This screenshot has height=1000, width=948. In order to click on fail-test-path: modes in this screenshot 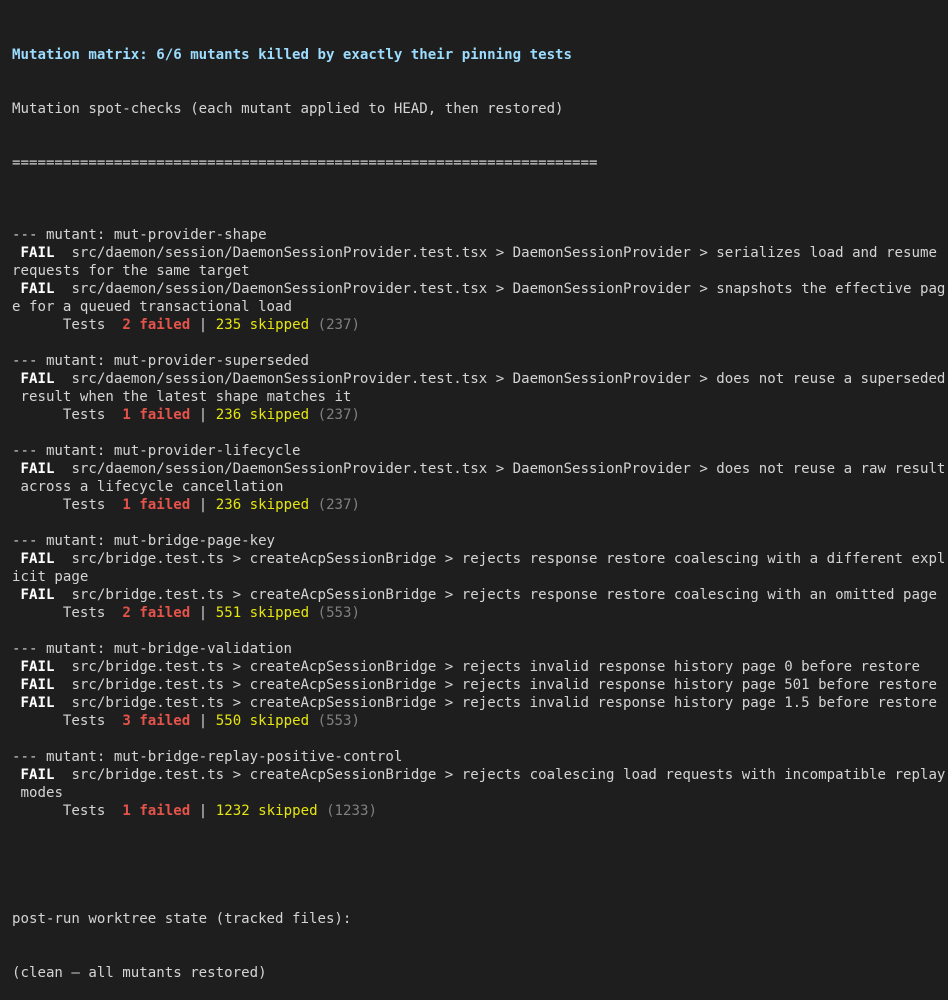, I will do `click(41, 793)`.